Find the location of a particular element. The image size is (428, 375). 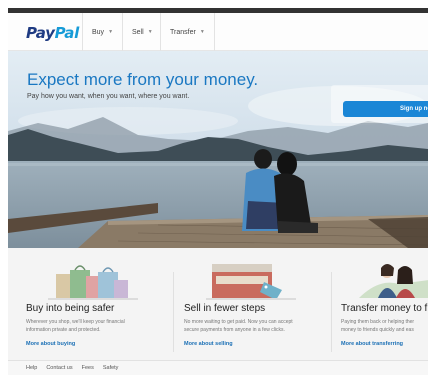

sell-box-tag-icon is located at coordinates (251, 282).